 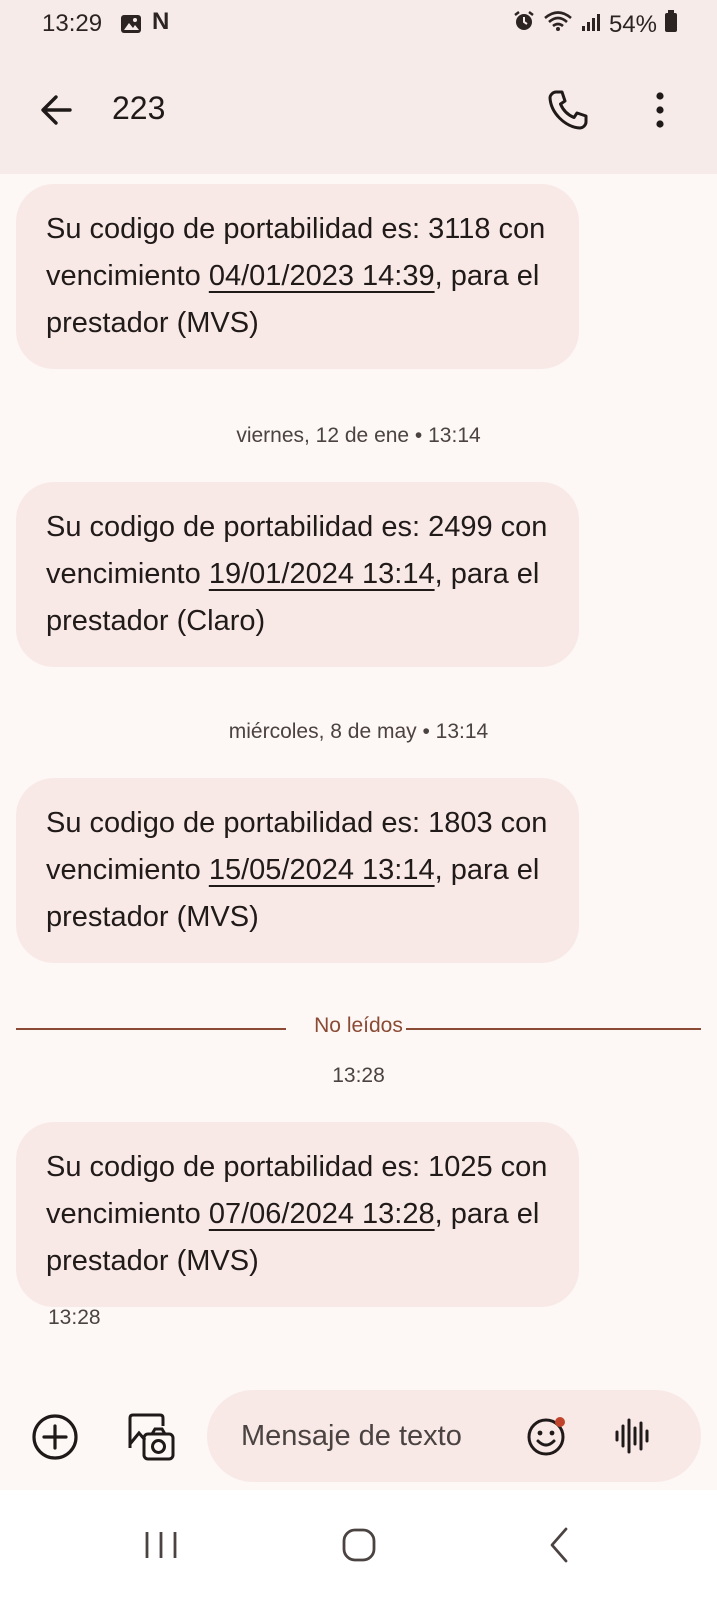 I want to click on gallery-camera-button, so click(x=151, y=1438).